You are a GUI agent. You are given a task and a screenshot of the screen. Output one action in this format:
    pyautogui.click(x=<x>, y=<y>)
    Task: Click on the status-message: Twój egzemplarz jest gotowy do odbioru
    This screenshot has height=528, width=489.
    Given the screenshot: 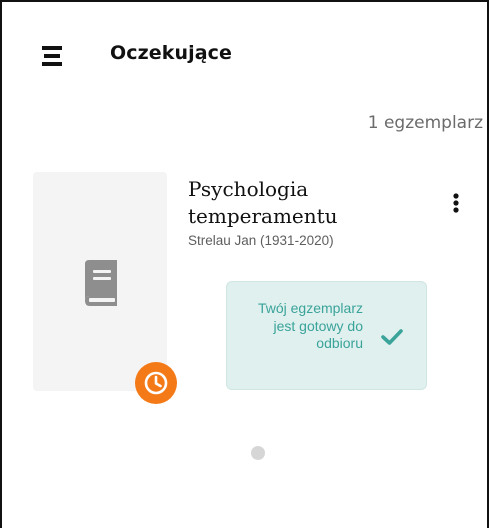 What is the action you would take?
    pyautogui.click(x=310, y=325)
    